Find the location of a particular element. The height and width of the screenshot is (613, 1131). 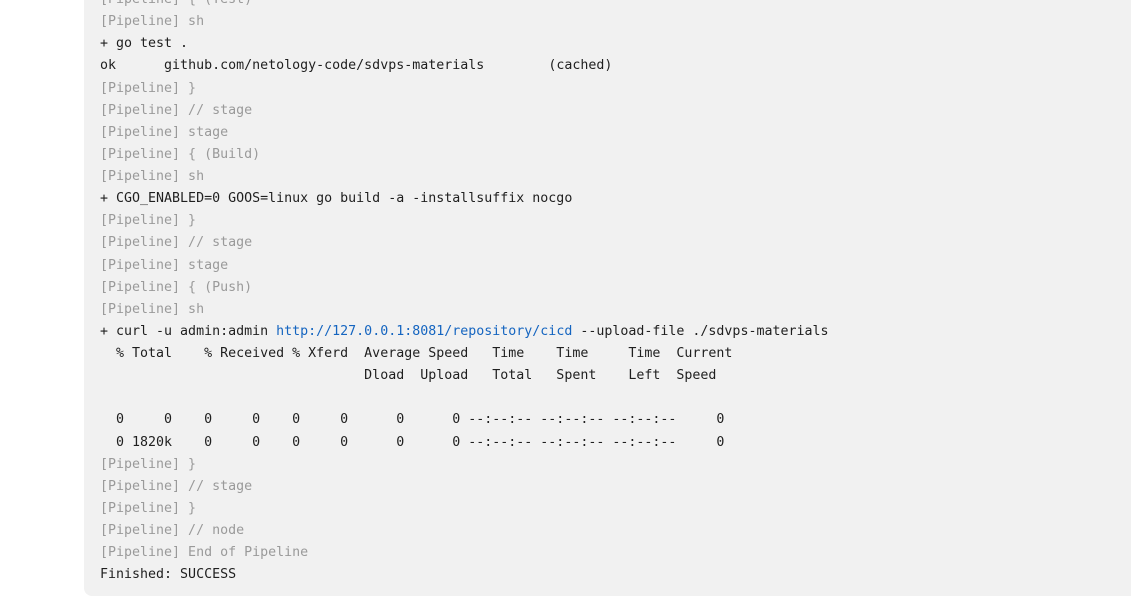

pipeline-step-line: [Pipeline] // node is located at coordinates (172, 530).